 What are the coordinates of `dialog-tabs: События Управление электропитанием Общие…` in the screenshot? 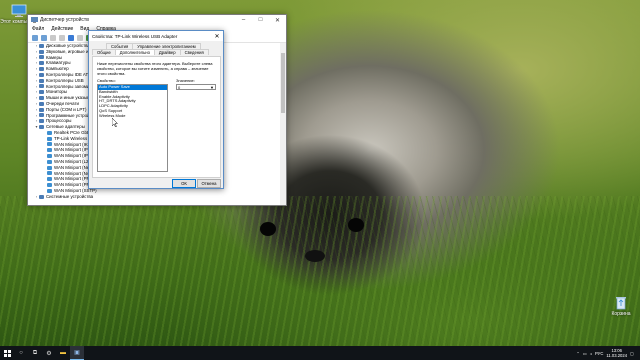 It's located at (156, 49).